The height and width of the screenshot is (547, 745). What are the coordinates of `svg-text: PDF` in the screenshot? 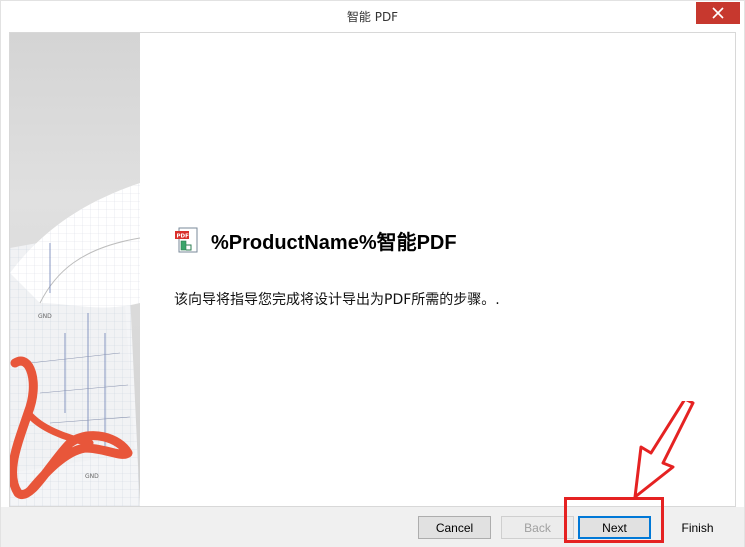 It's located at (183, 237).